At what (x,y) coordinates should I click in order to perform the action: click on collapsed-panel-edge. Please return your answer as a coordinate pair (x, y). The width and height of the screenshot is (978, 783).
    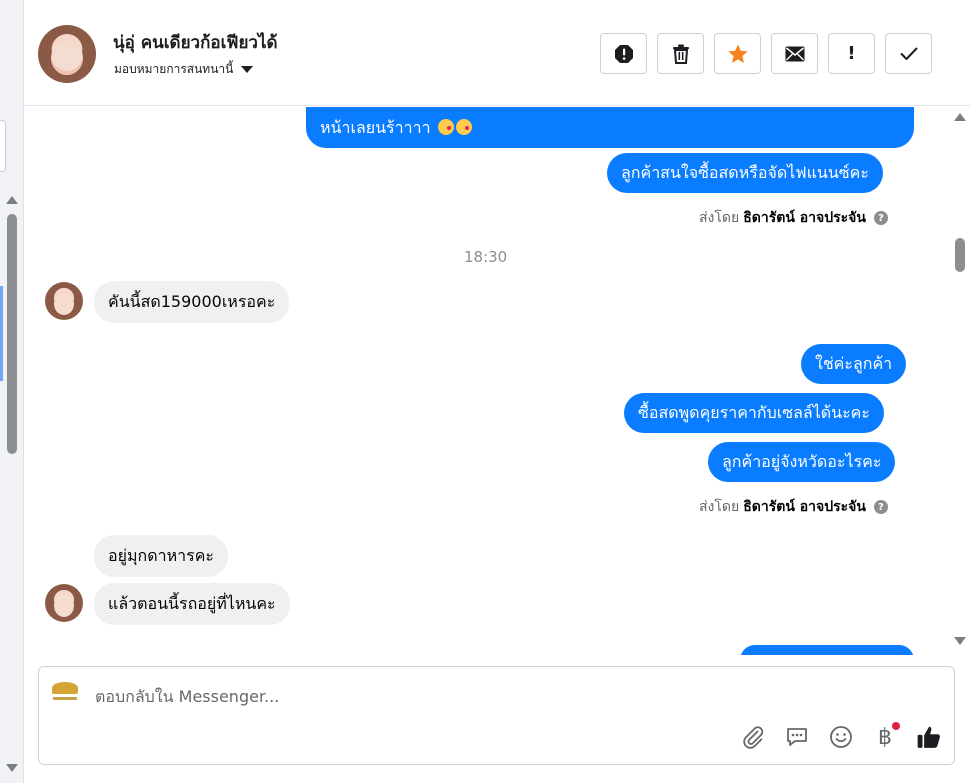
    Looking at the image, I should click on (3, 146).